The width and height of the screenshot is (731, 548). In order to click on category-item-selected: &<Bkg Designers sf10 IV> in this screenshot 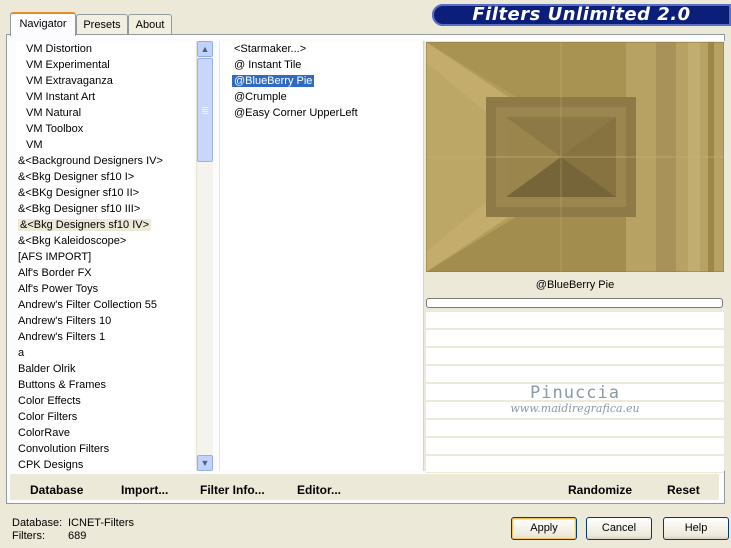, I will do `click(105, 225)`.